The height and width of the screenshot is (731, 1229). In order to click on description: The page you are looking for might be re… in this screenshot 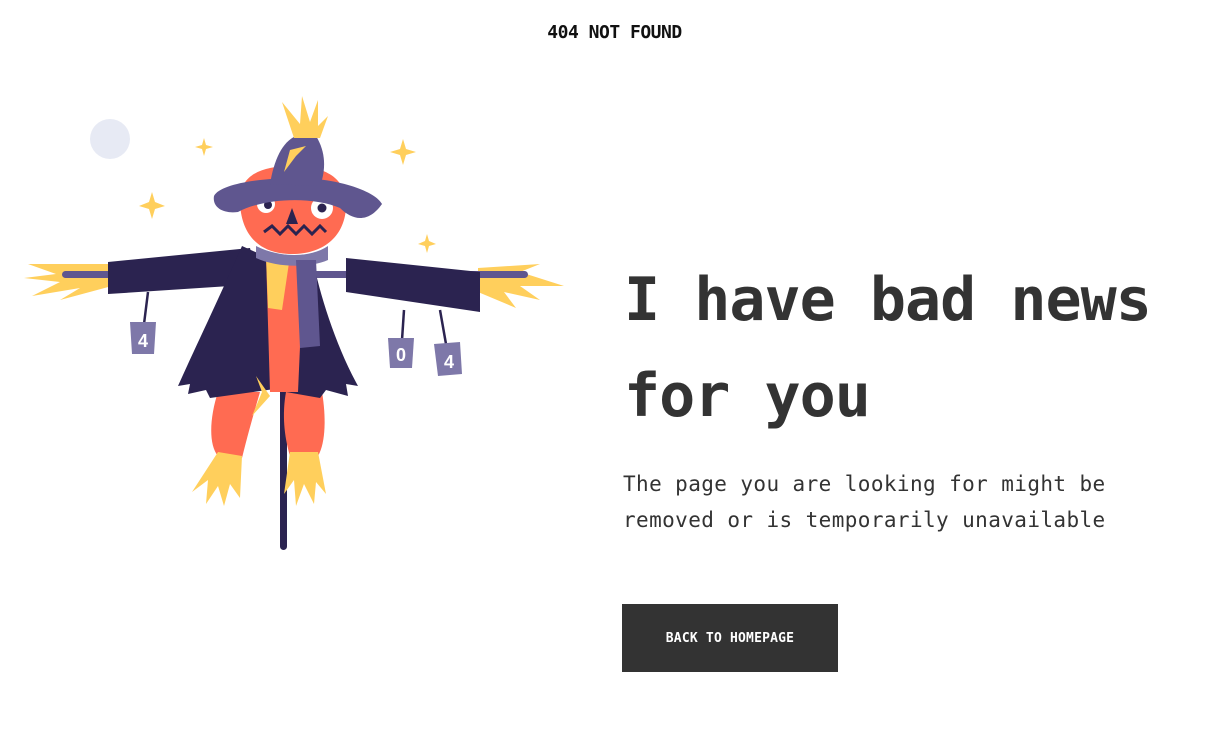, I will do `click(893, 502)`.